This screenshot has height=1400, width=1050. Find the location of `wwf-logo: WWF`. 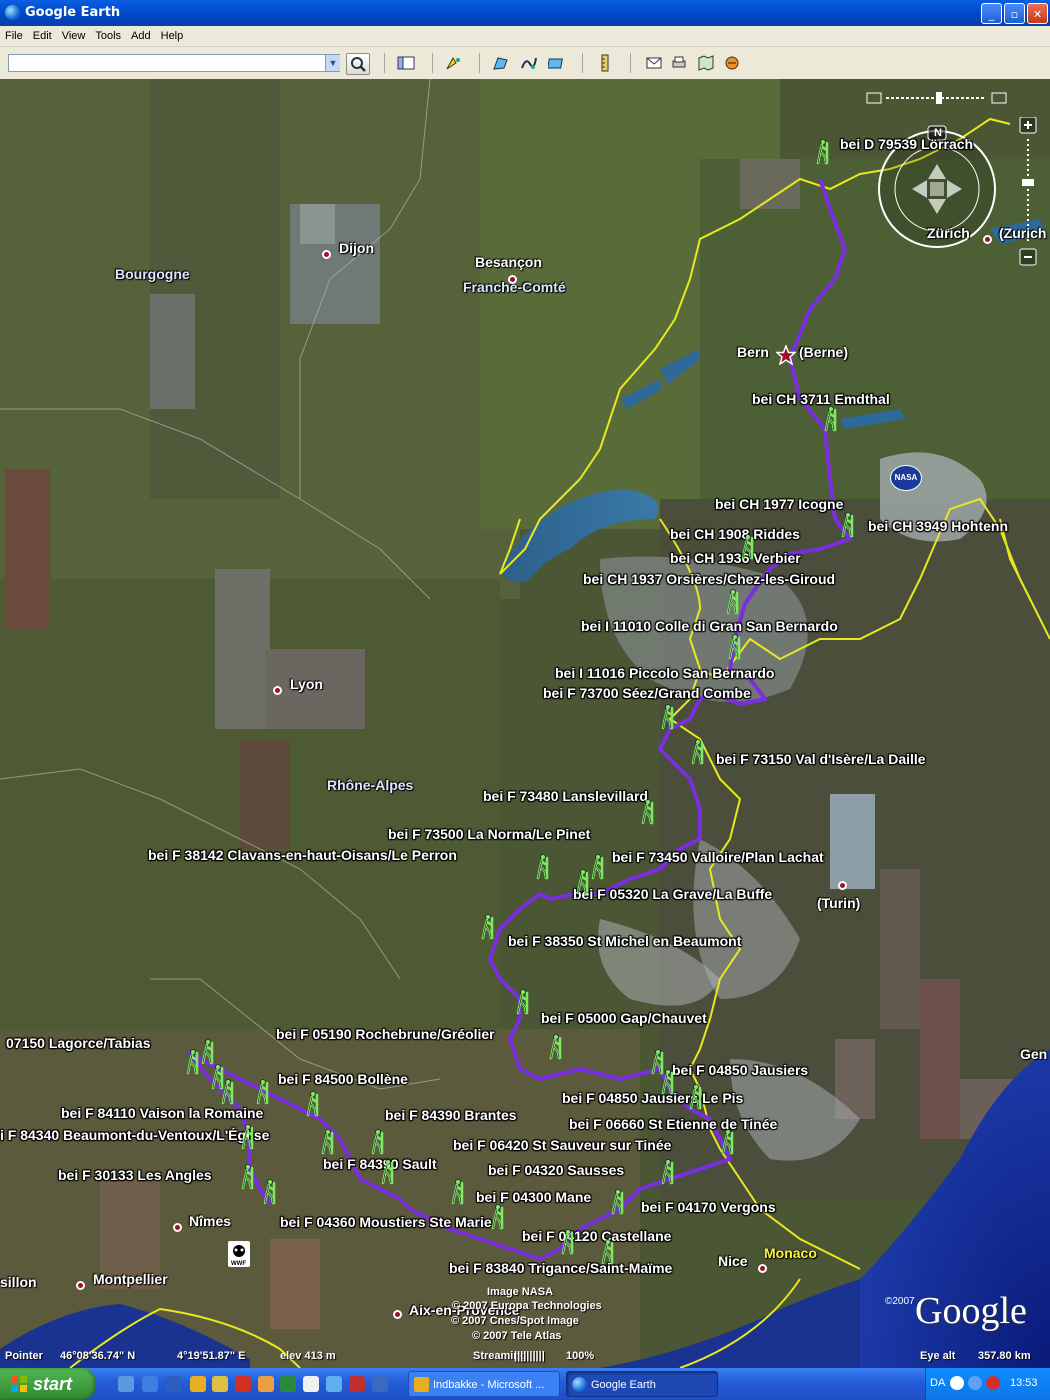

wwf-logo: WWF is located at coordinates (239, 1254).